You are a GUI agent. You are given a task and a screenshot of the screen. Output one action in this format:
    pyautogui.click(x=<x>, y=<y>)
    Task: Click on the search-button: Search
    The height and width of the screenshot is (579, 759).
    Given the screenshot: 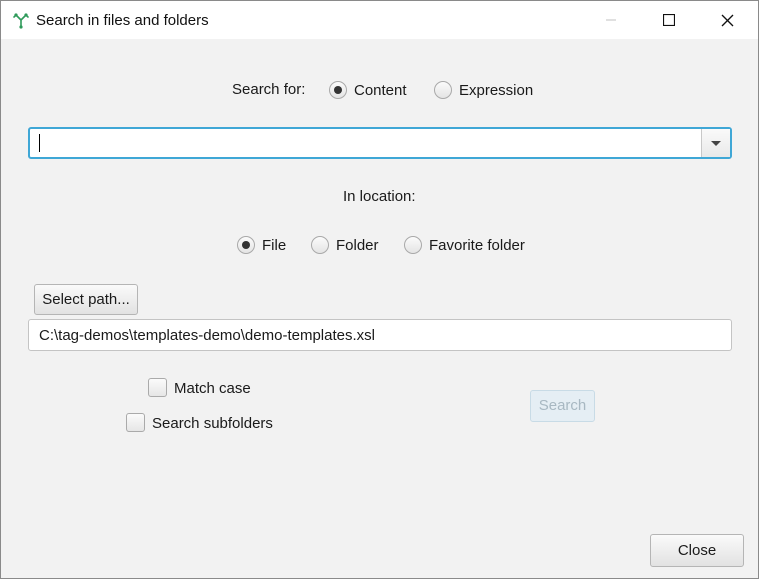 What is the action you would take?
    pyautogui.click(x=562, y=406)
    